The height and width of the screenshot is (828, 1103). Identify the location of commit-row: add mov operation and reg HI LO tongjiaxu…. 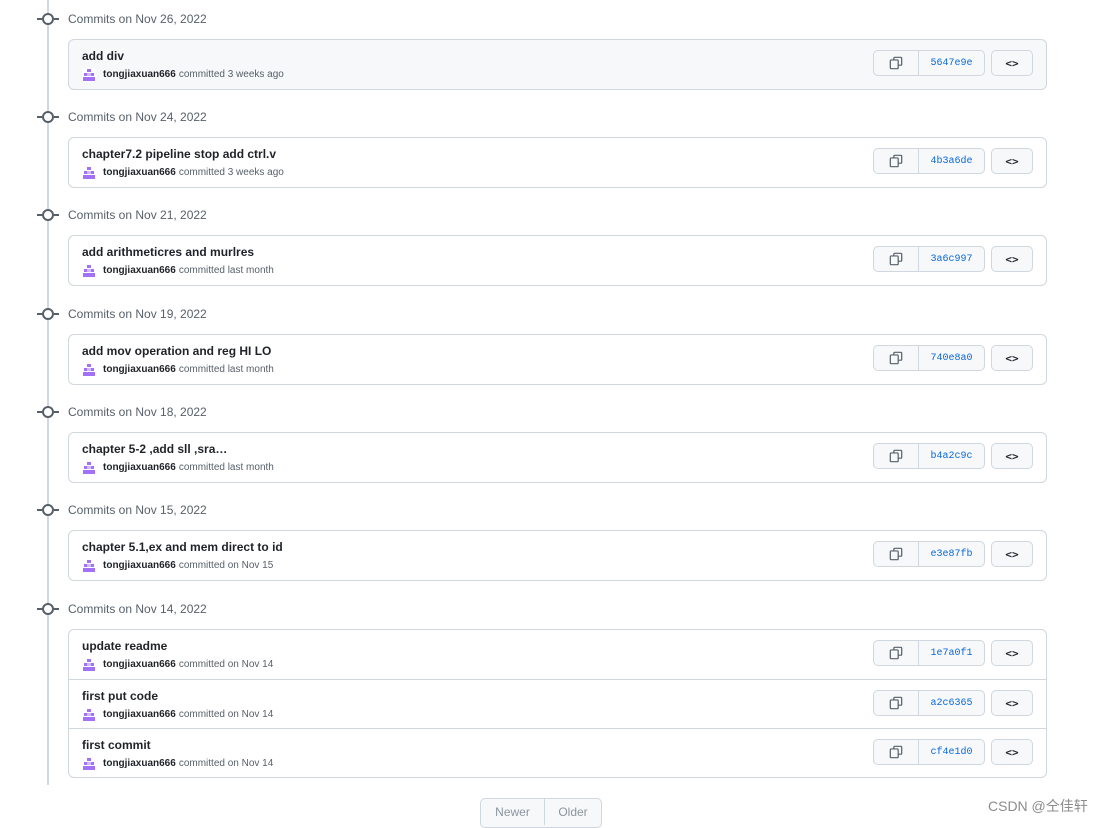
(557, 359).